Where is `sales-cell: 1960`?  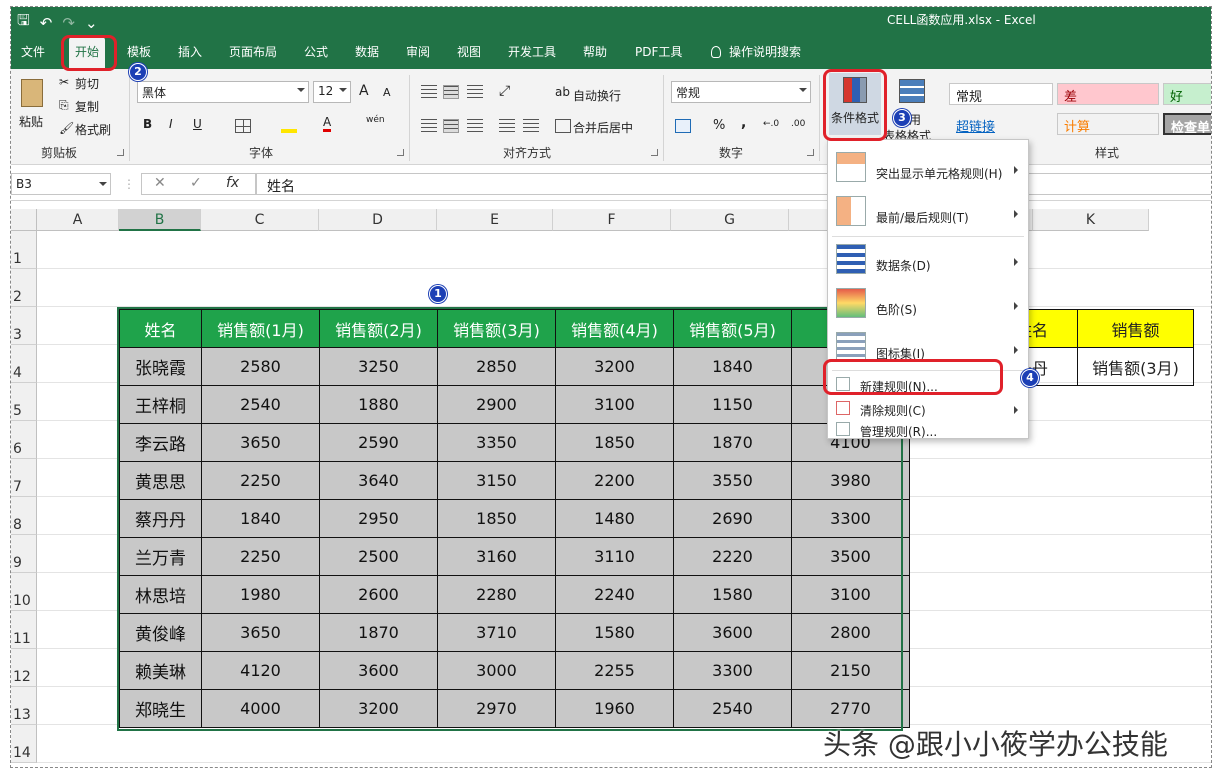
sales-cell: 1960 is located at coordinates (614, 708).